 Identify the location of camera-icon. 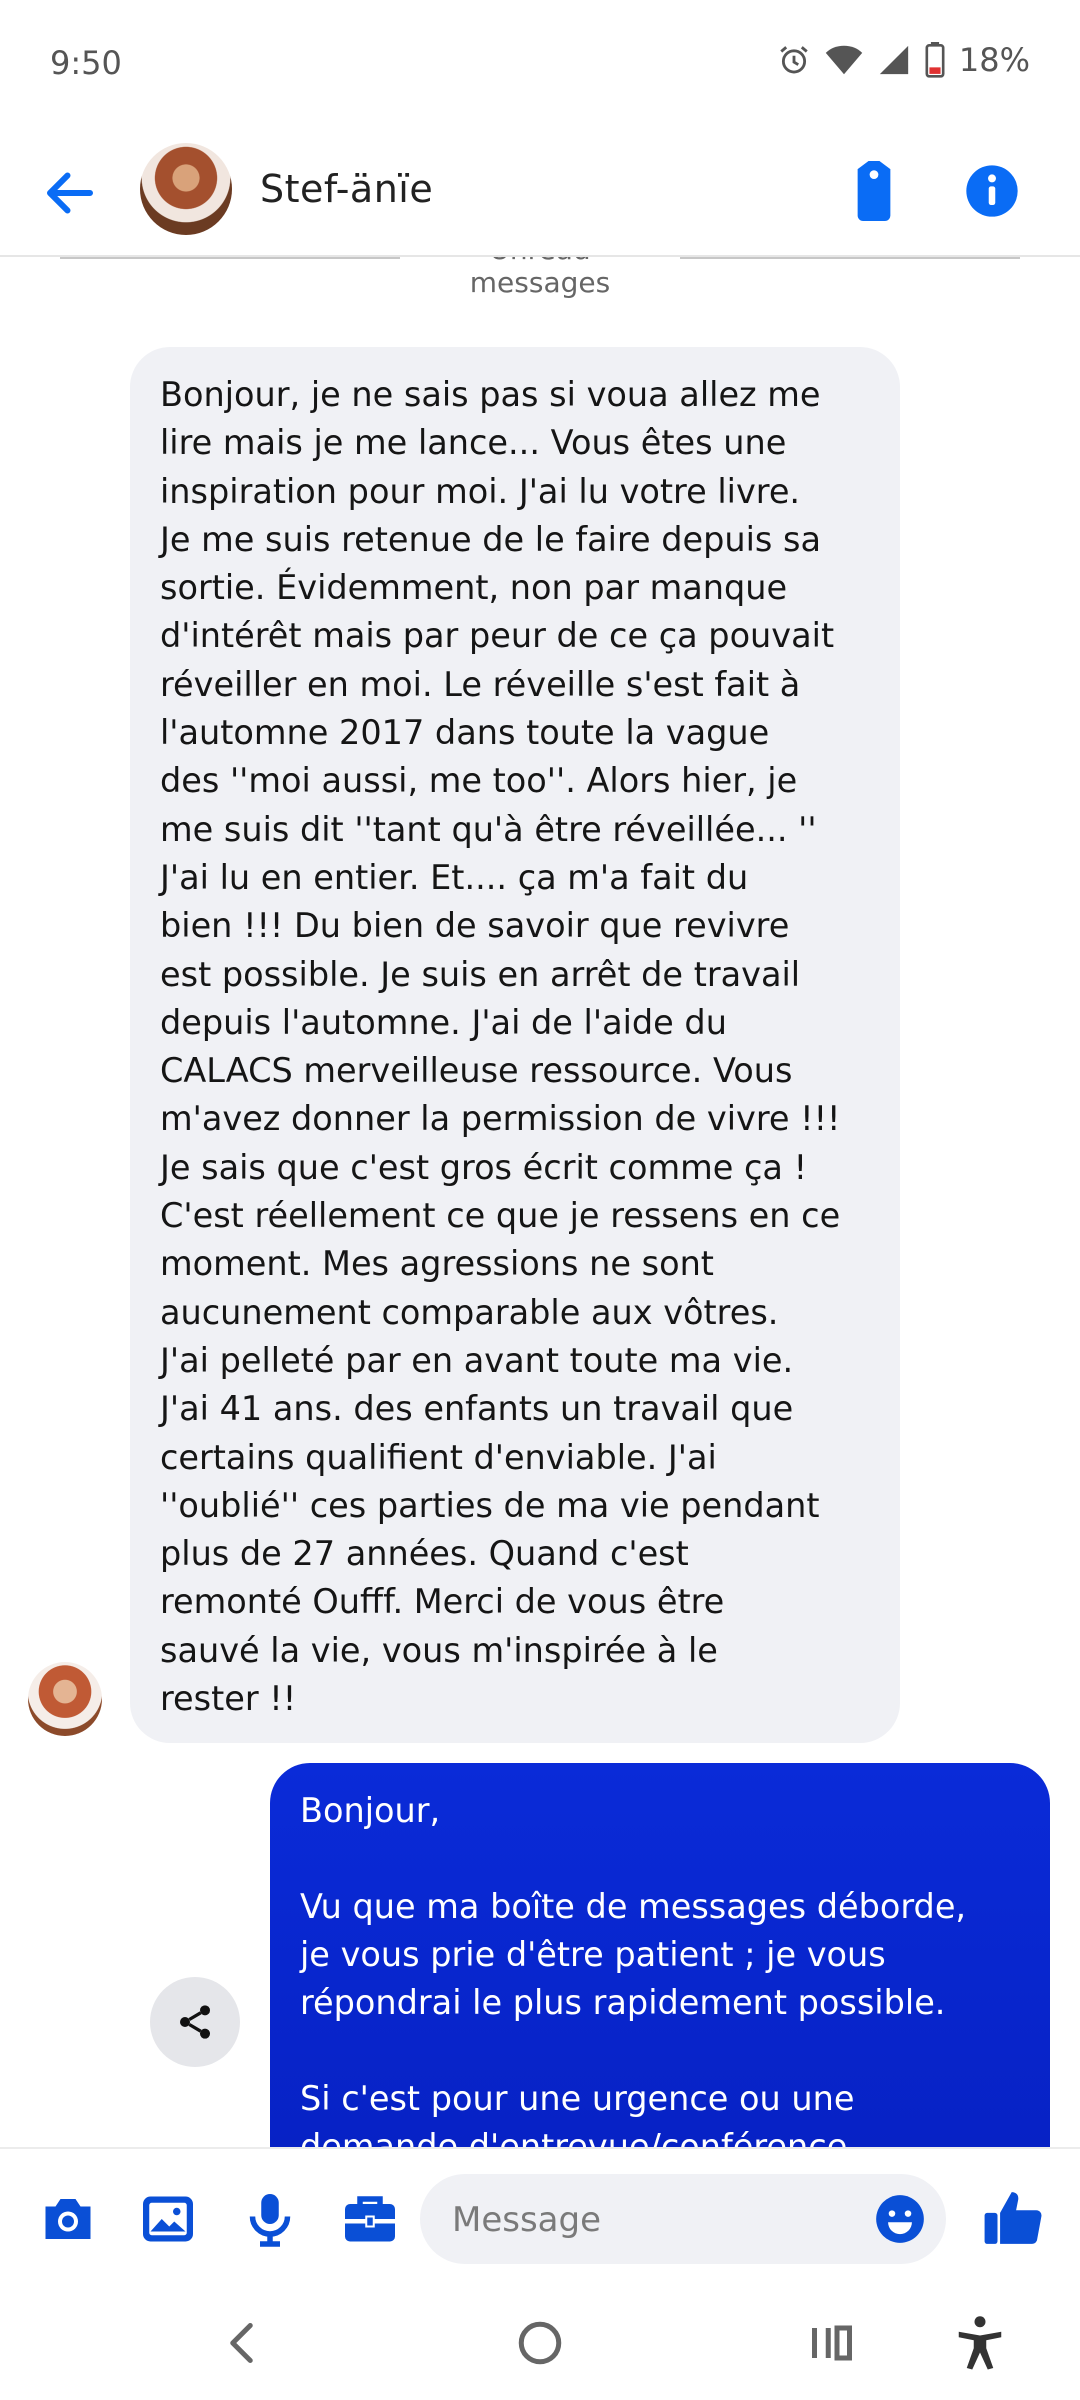
(68, 2219).